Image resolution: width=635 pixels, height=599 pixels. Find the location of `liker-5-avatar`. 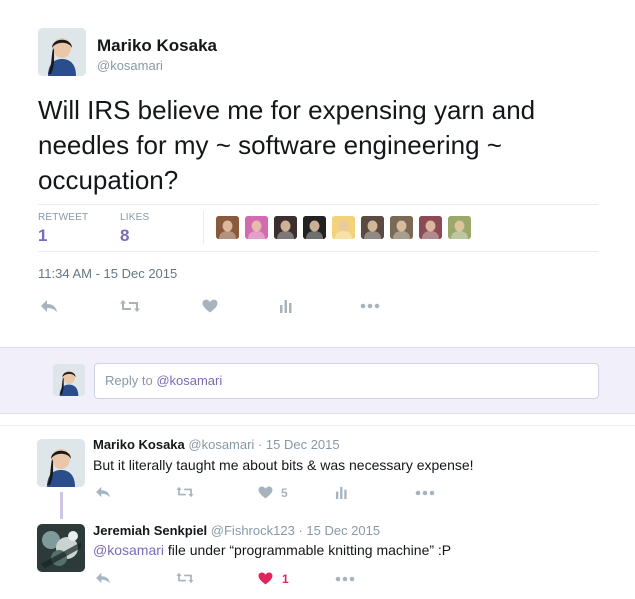

liker-5-avatar is located at coordinates (343, 227).